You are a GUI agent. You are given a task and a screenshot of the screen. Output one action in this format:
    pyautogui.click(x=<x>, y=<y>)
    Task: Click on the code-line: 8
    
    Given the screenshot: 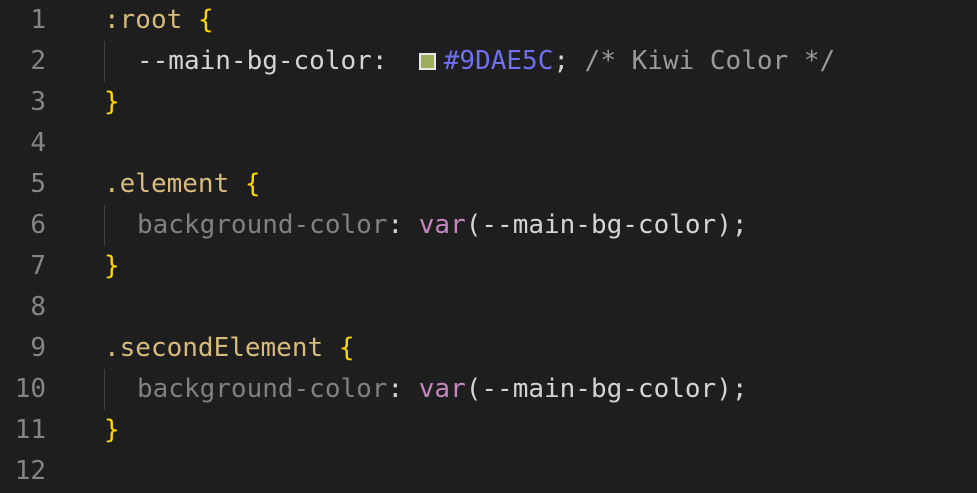 What is the action you would take?
    pyautogui.click(x=488, y=307)
    